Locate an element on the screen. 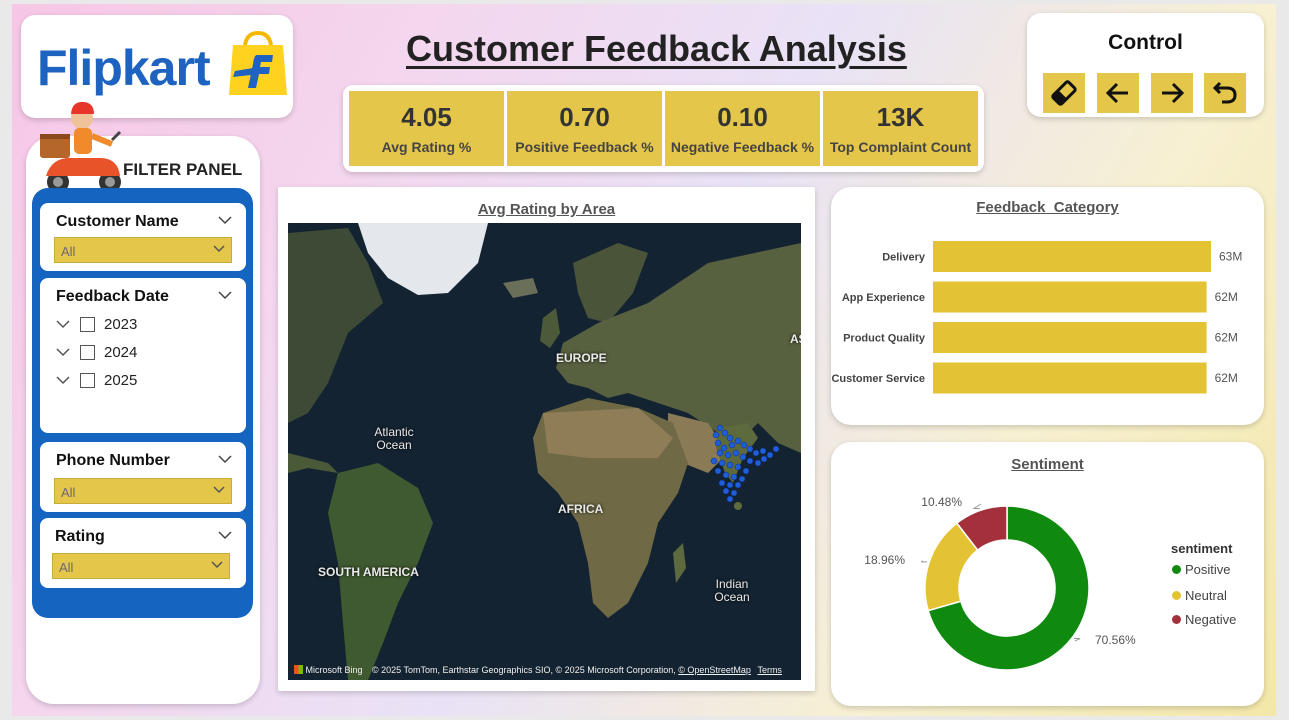  kpi-label: Positive Feedback % is located at coordinates (584, 147).